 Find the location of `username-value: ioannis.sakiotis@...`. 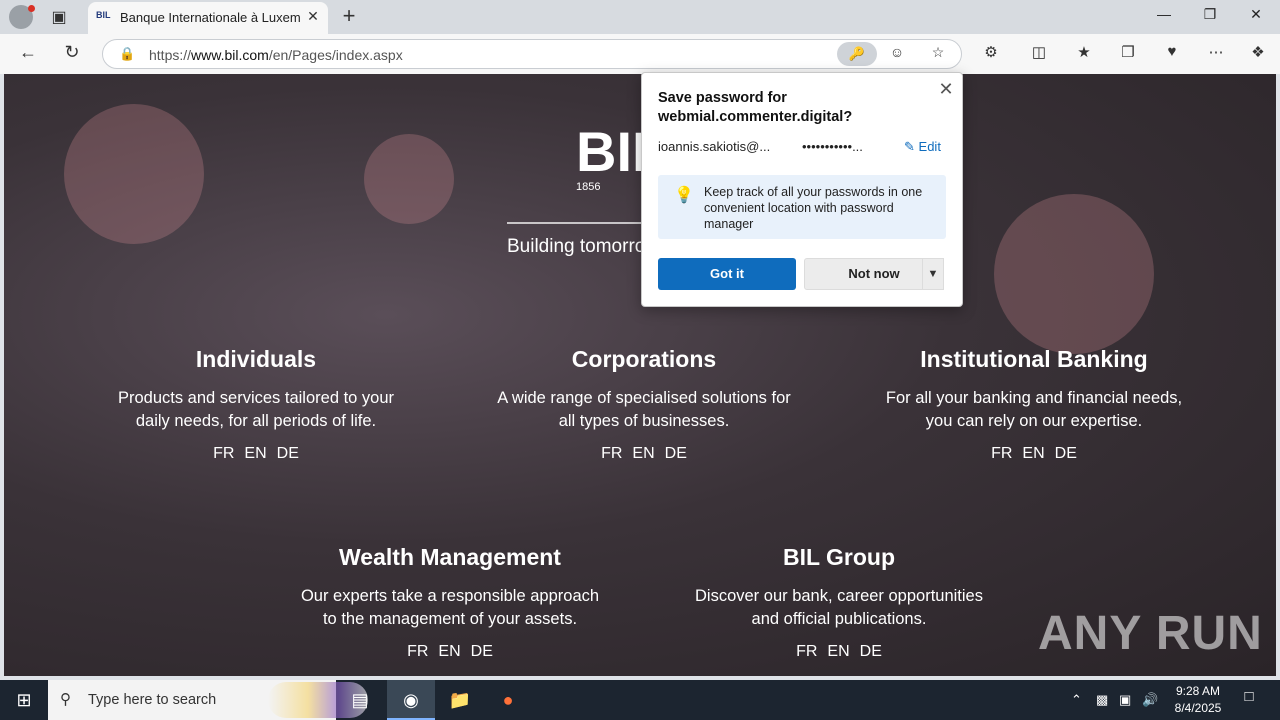

username-value: ioannis.sakiotis@... is located at coordinates (714, 146).